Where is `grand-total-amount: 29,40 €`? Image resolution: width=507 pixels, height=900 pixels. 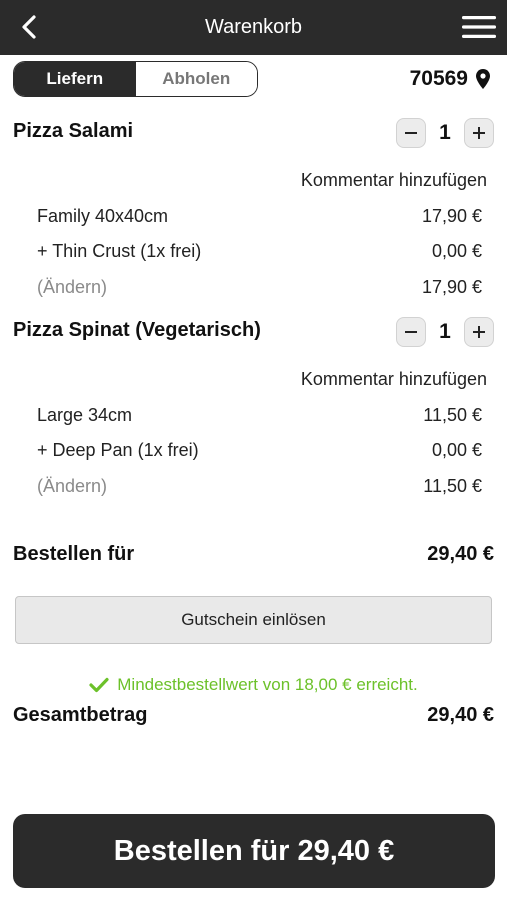
grand-total-amount: 29,40 € is located at coordinates (460, 715).